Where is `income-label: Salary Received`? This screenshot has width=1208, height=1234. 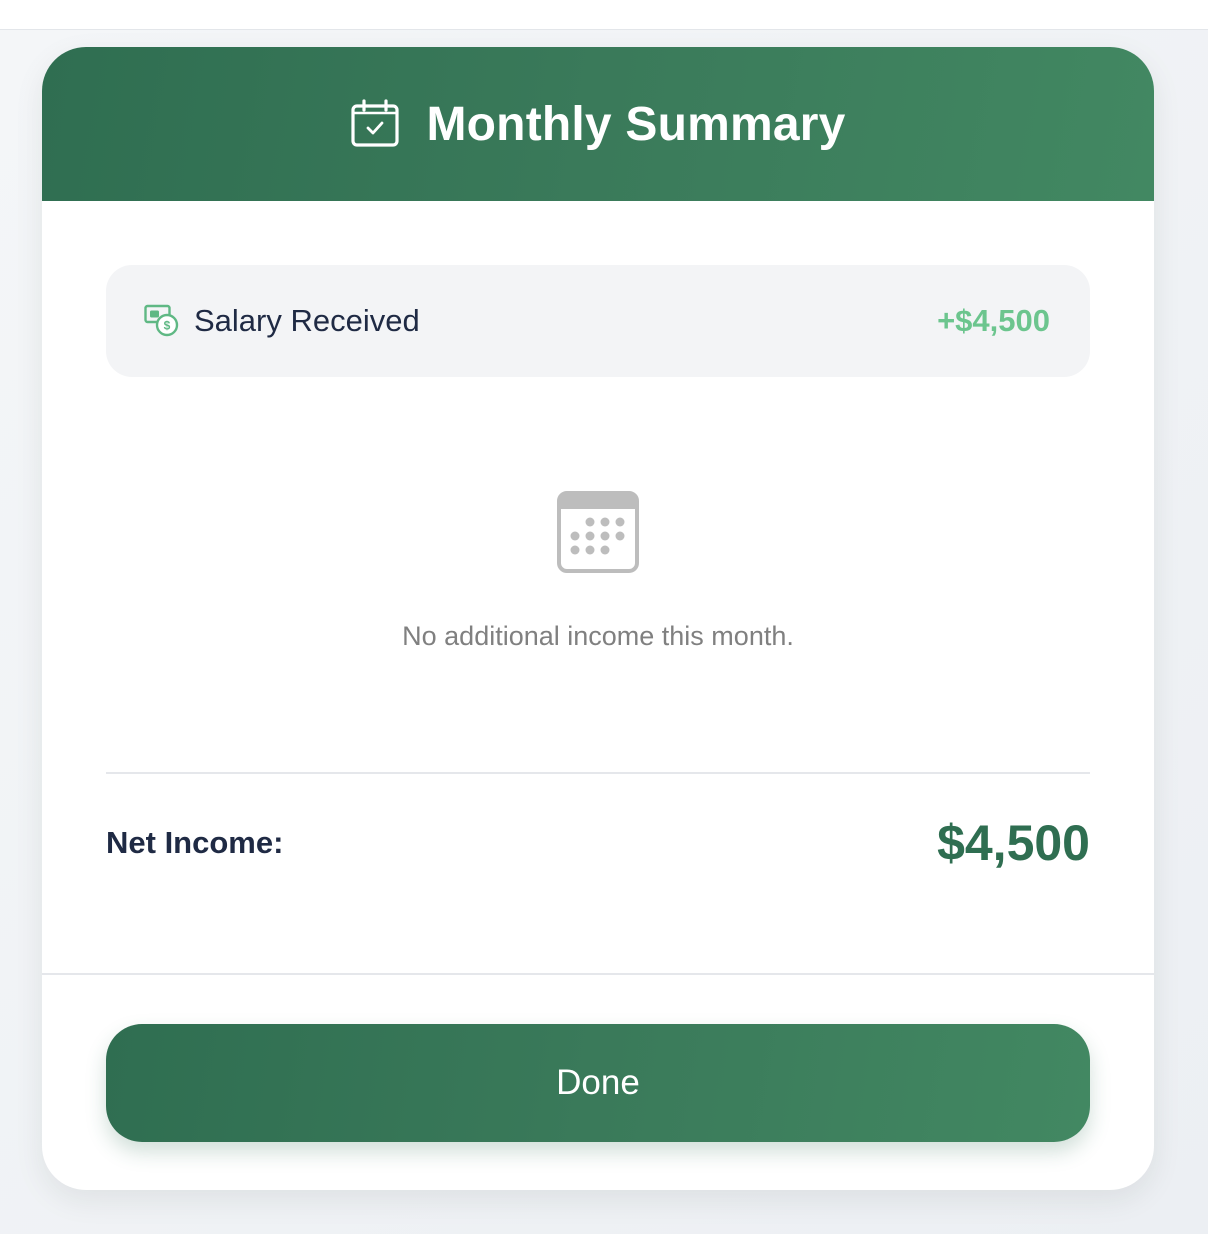 income-label: Salary Received is located at coordinates (307, 320).